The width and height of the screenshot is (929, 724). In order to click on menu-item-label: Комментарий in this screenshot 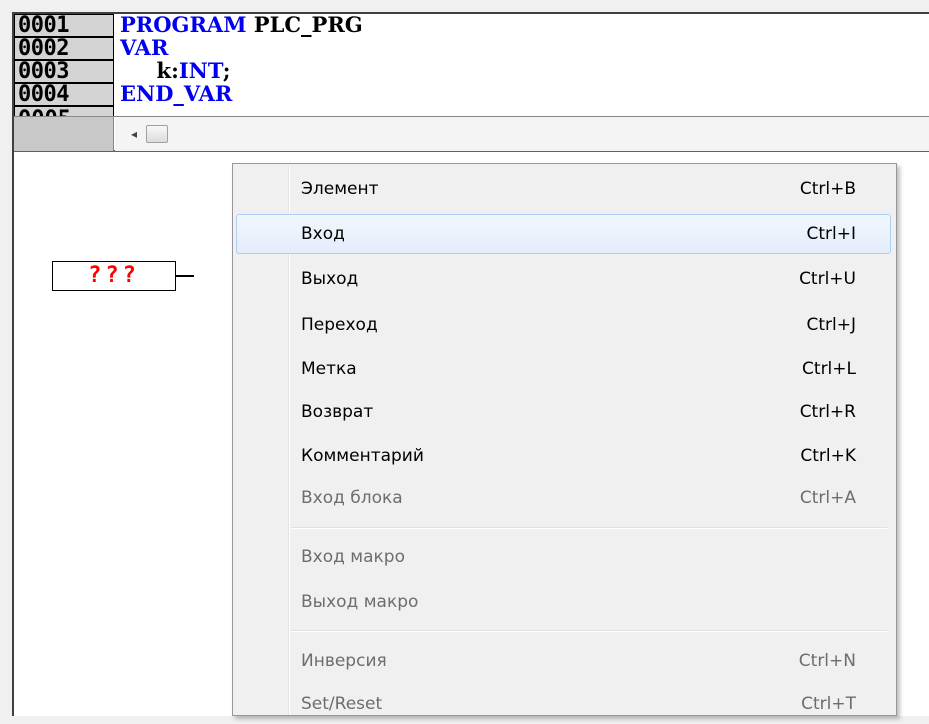, I will do `click(362, 456)`.